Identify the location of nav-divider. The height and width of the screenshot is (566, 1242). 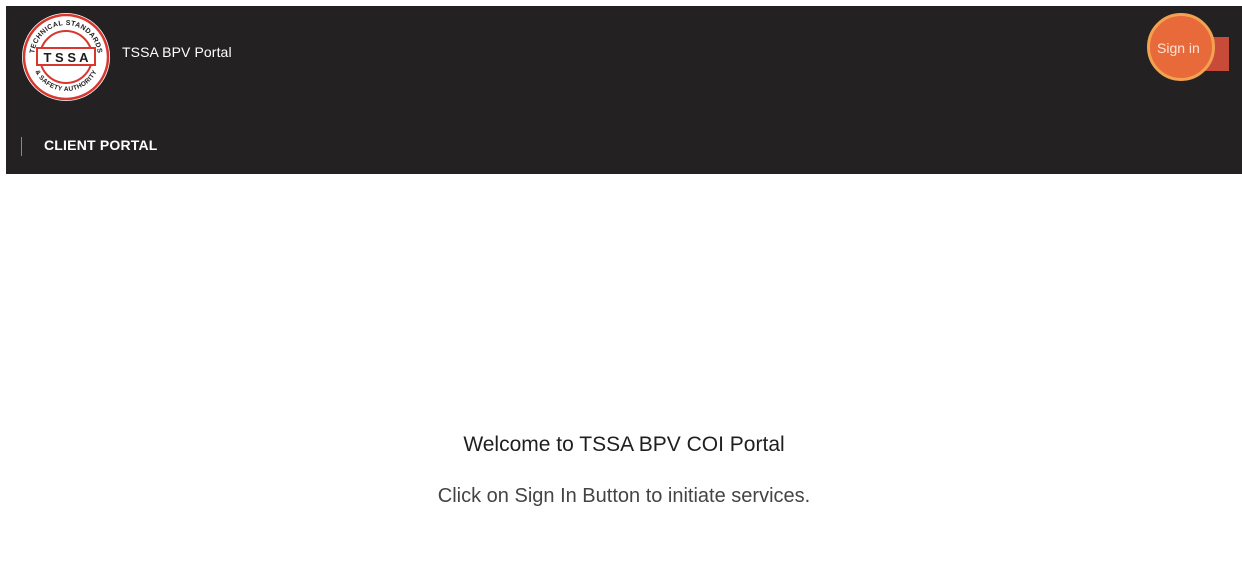
(21, 146).